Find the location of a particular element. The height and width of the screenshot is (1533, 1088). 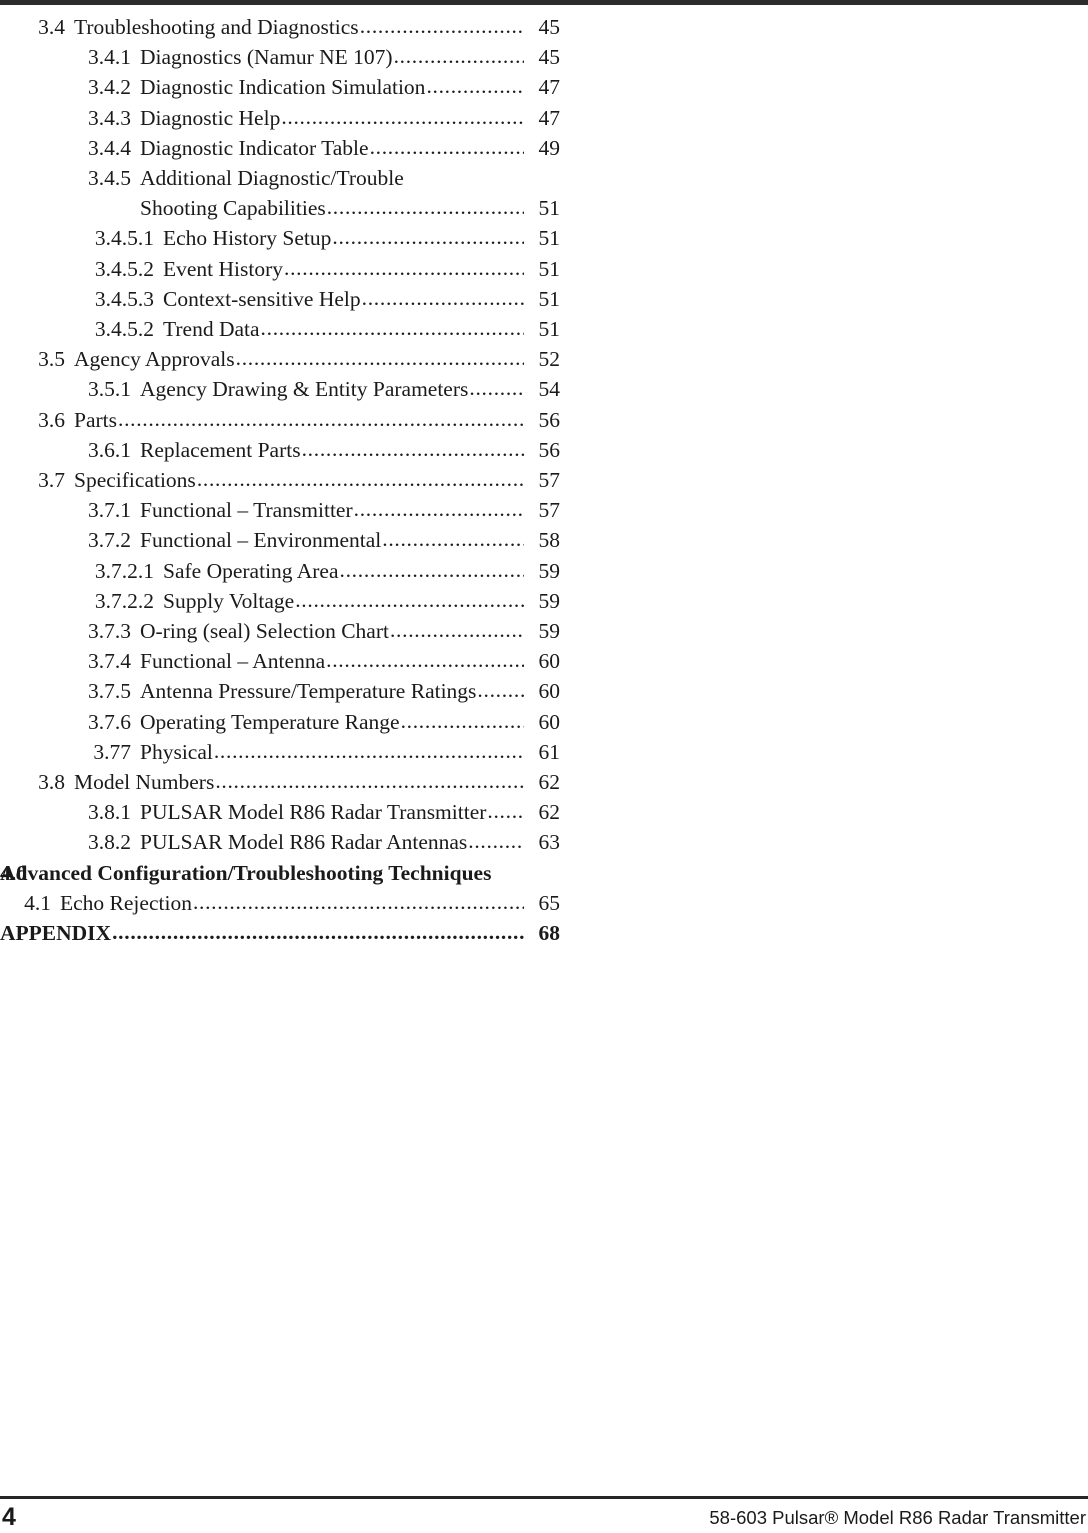

toc-entry-number: 3.7.1 is located at coordinates (109, 510).